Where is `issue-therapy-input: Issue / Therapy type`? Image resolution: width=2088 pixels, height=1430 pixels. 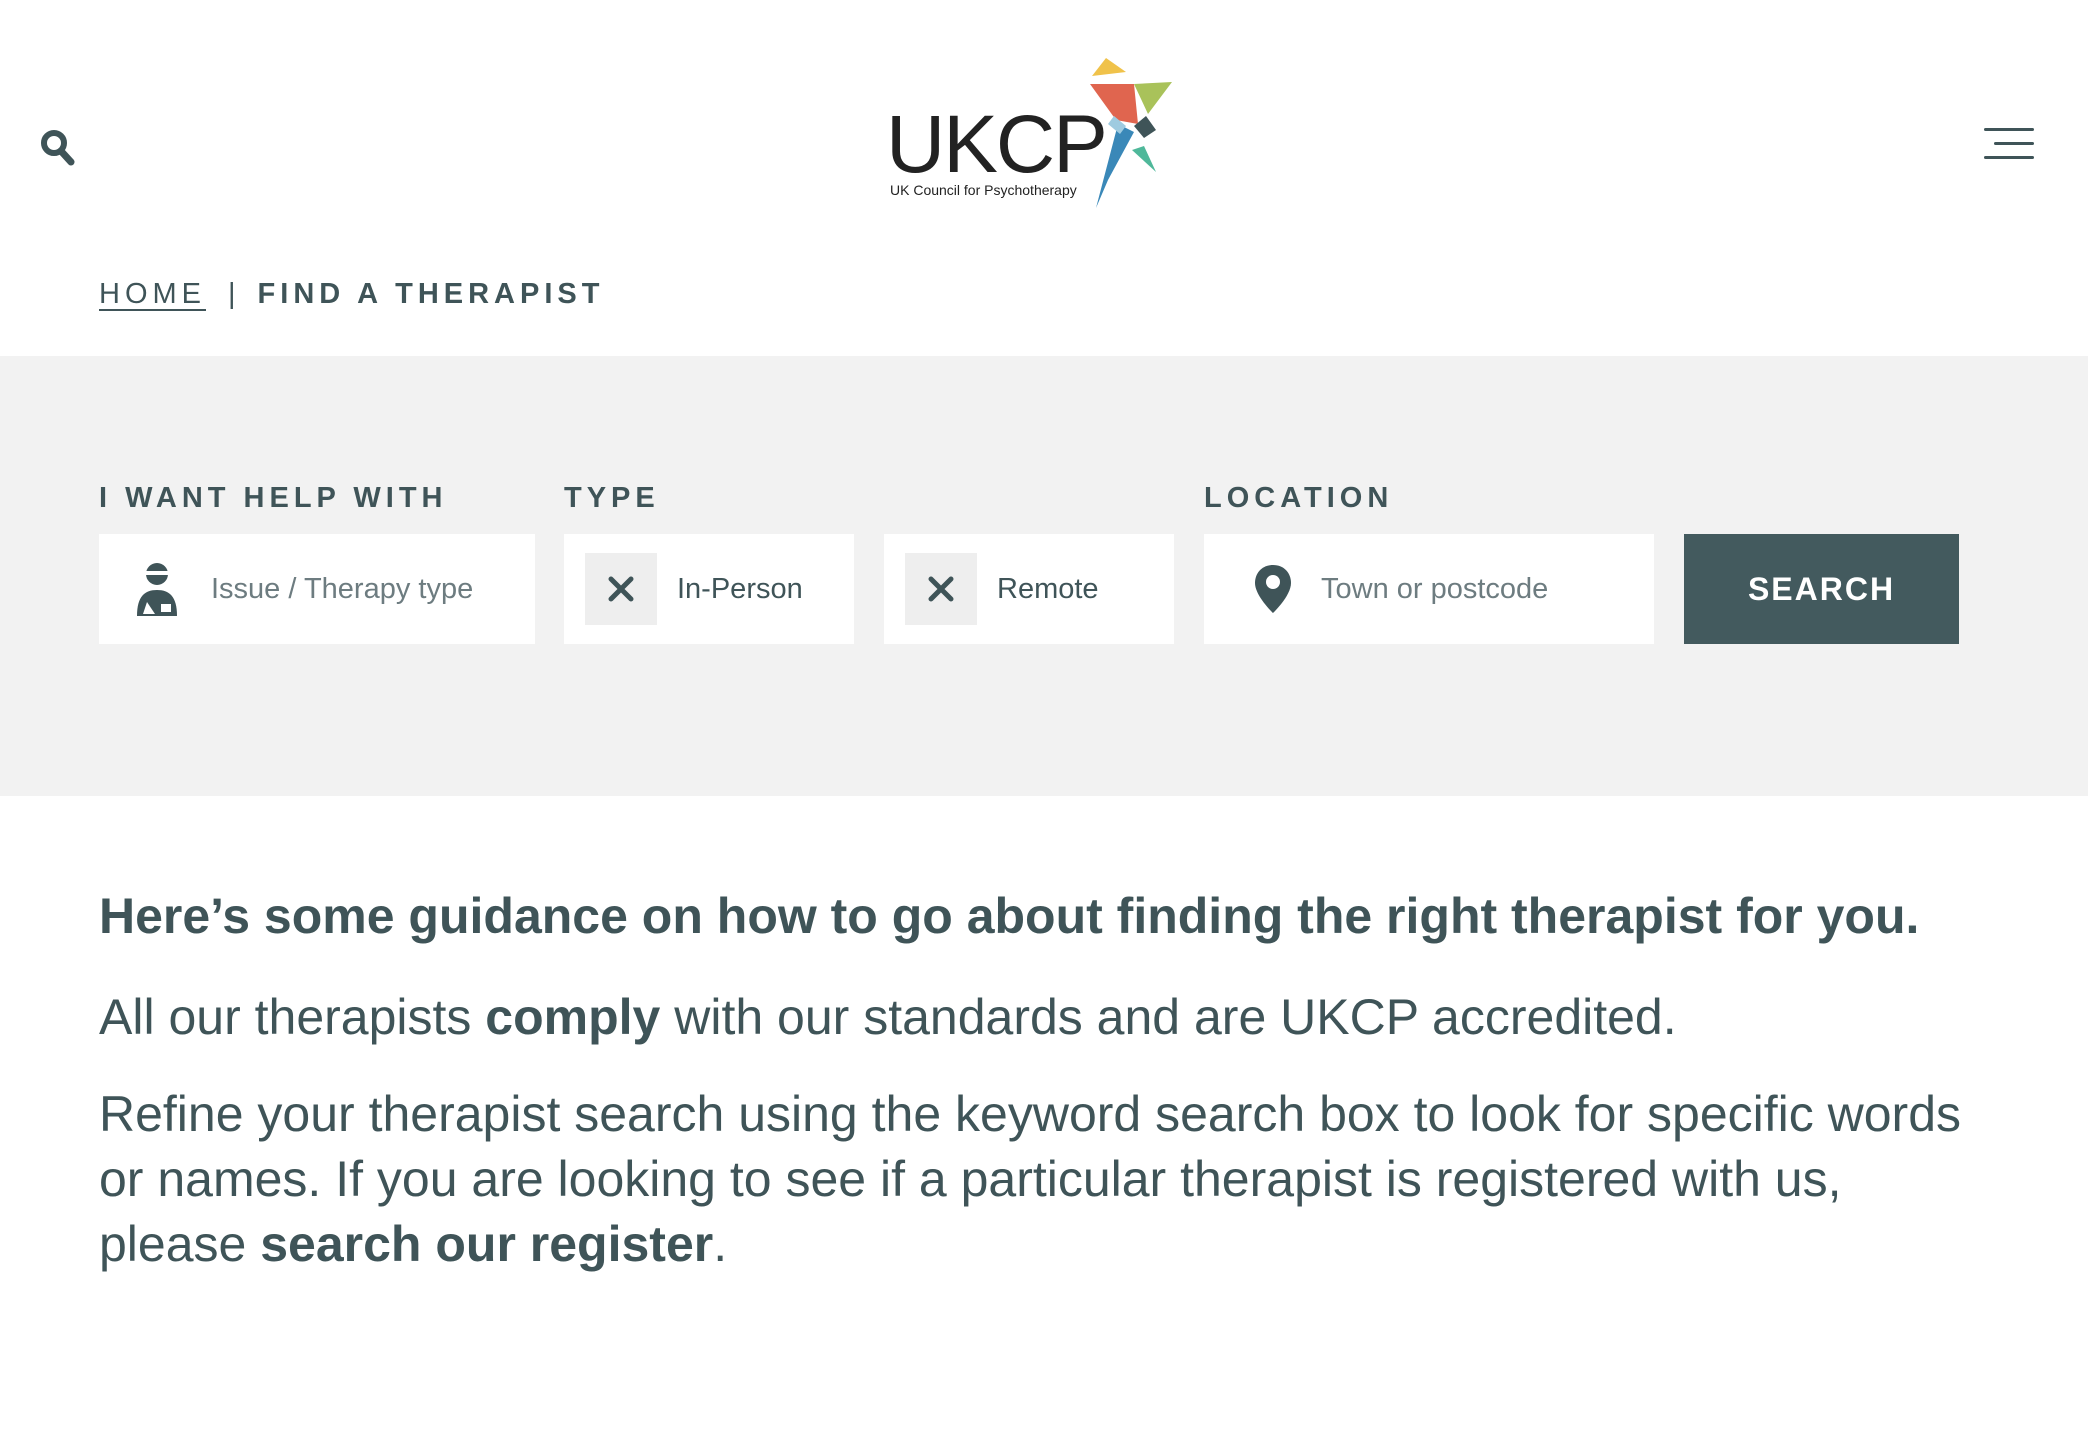
issue-therapy-input: Issue / Therapy type is located at coordinates (317, 589).